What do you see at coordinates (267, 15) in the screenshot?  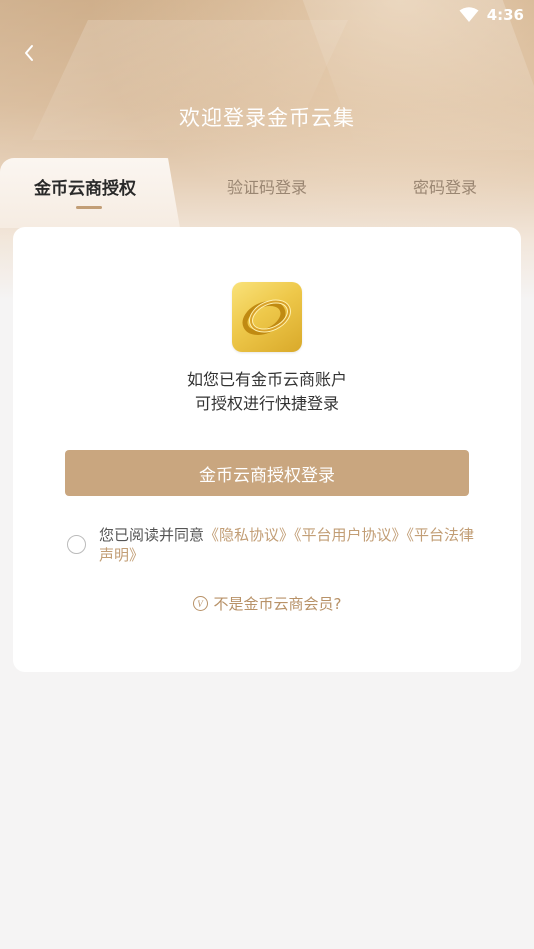 I see `status-bar: 4:36` at bounding box center [267, 15].